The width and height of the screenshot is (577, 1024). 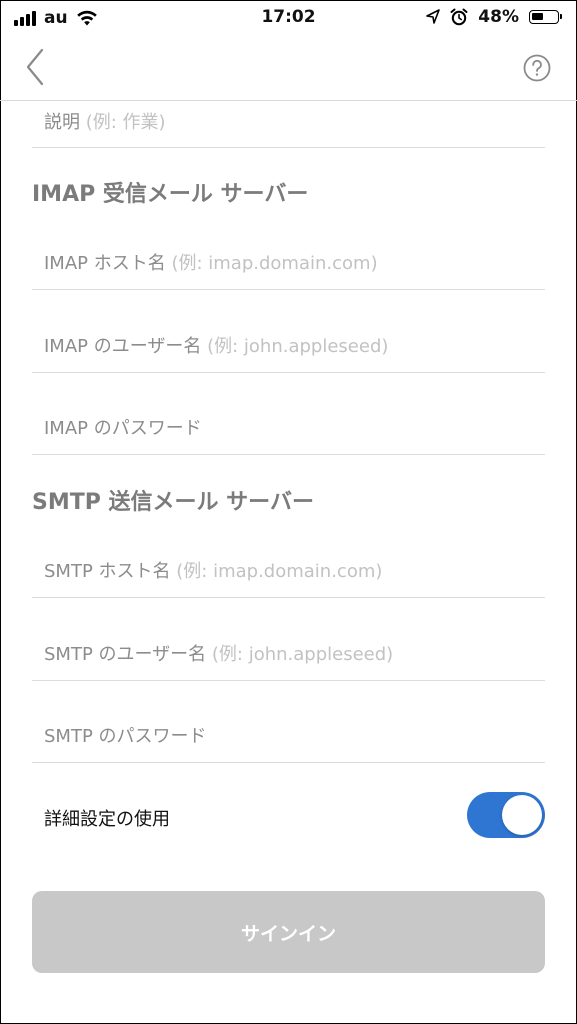 I want to click on smtp-username-field: SMTP のユーザー名 (例: john.appleseed), so click(x=288, y=639).